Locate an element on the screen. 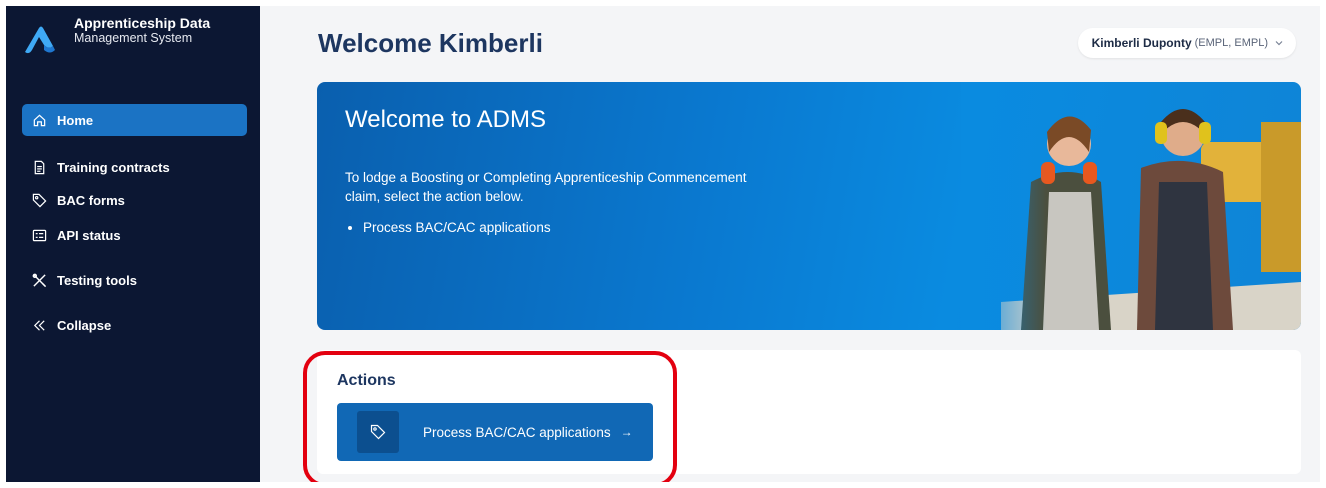 The width and height of the screenshot is (1326, 488). sidebar-item-label: Collapse is located at coordinates (84, 325).